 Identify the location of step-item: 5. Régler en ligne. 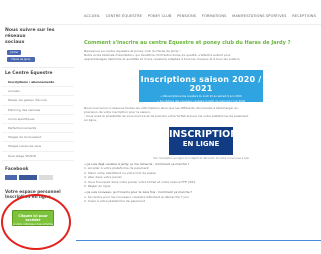
(97, 186).